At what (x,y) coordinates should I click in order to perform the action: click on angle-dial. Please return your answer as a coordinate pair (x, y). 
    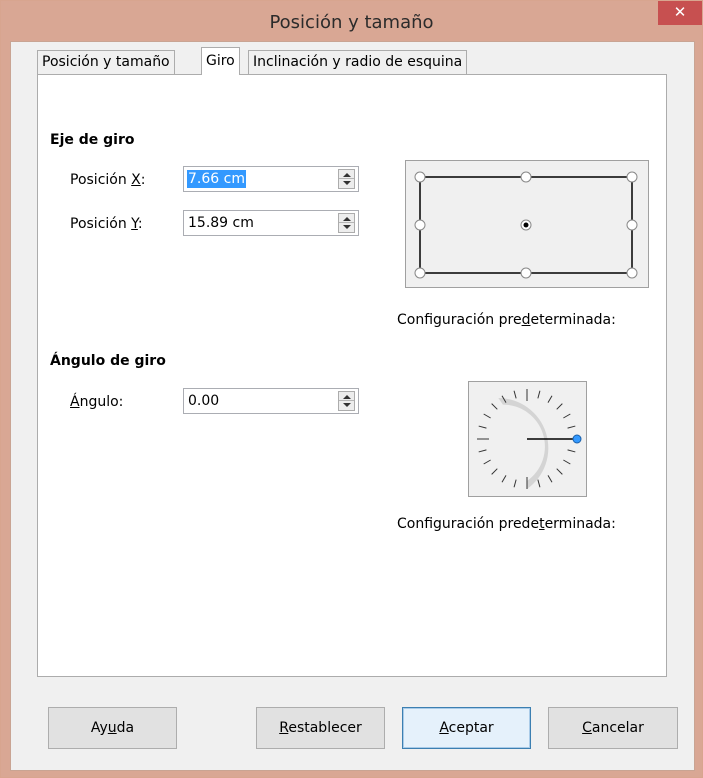
    Looking at the image, I should click on (527, 439).